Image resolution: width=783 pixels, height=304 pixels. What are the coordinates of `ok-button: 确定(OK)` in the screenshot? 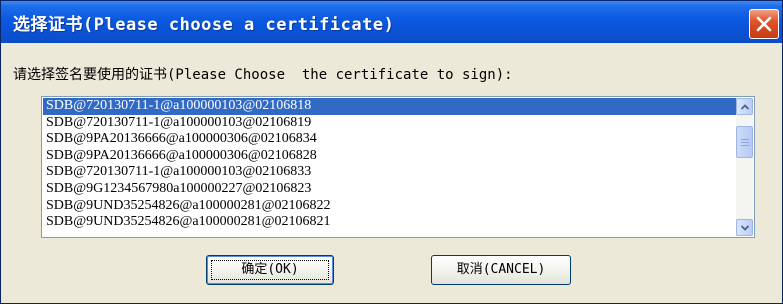 It's located at (270, 270).